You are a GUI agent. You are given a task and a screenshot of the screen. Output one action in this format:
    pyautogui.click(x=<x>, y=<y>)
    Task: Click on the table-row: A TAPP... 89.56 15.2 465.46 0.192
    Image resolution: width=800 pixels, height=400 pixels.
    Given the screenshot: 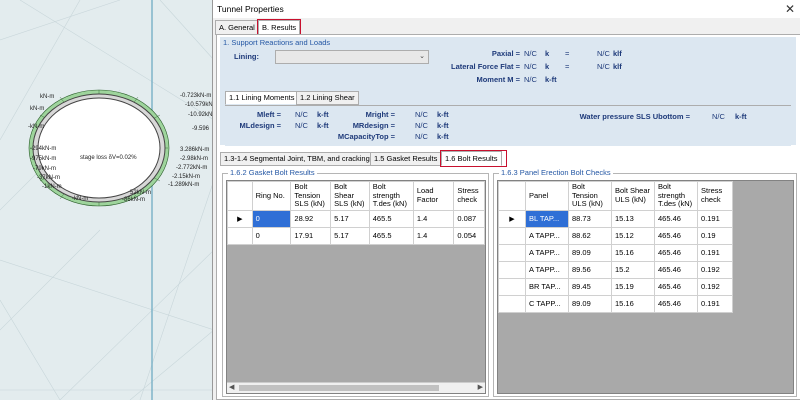 What is the action you would take?
    pyautogui.click(x=615, y=269)
    